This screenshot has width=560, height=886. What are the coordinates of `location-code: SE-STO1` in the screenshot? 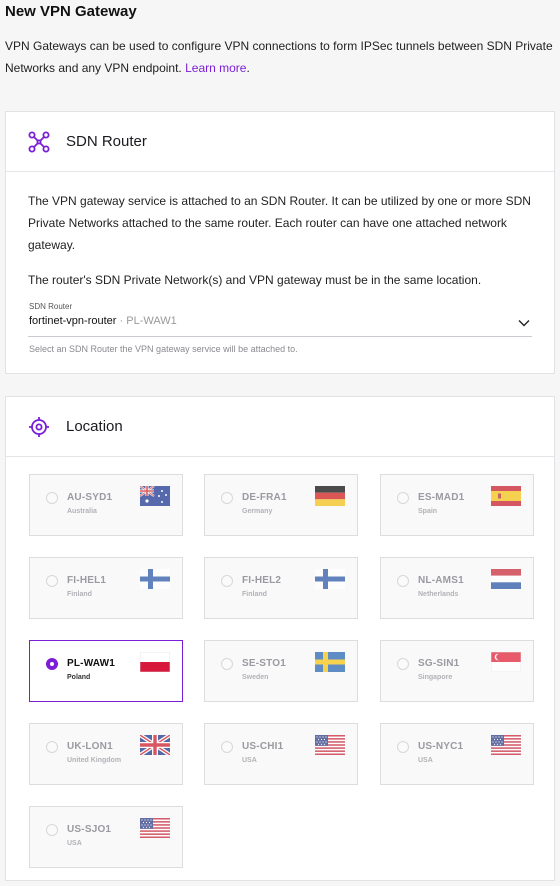 It's located at (264, 663).